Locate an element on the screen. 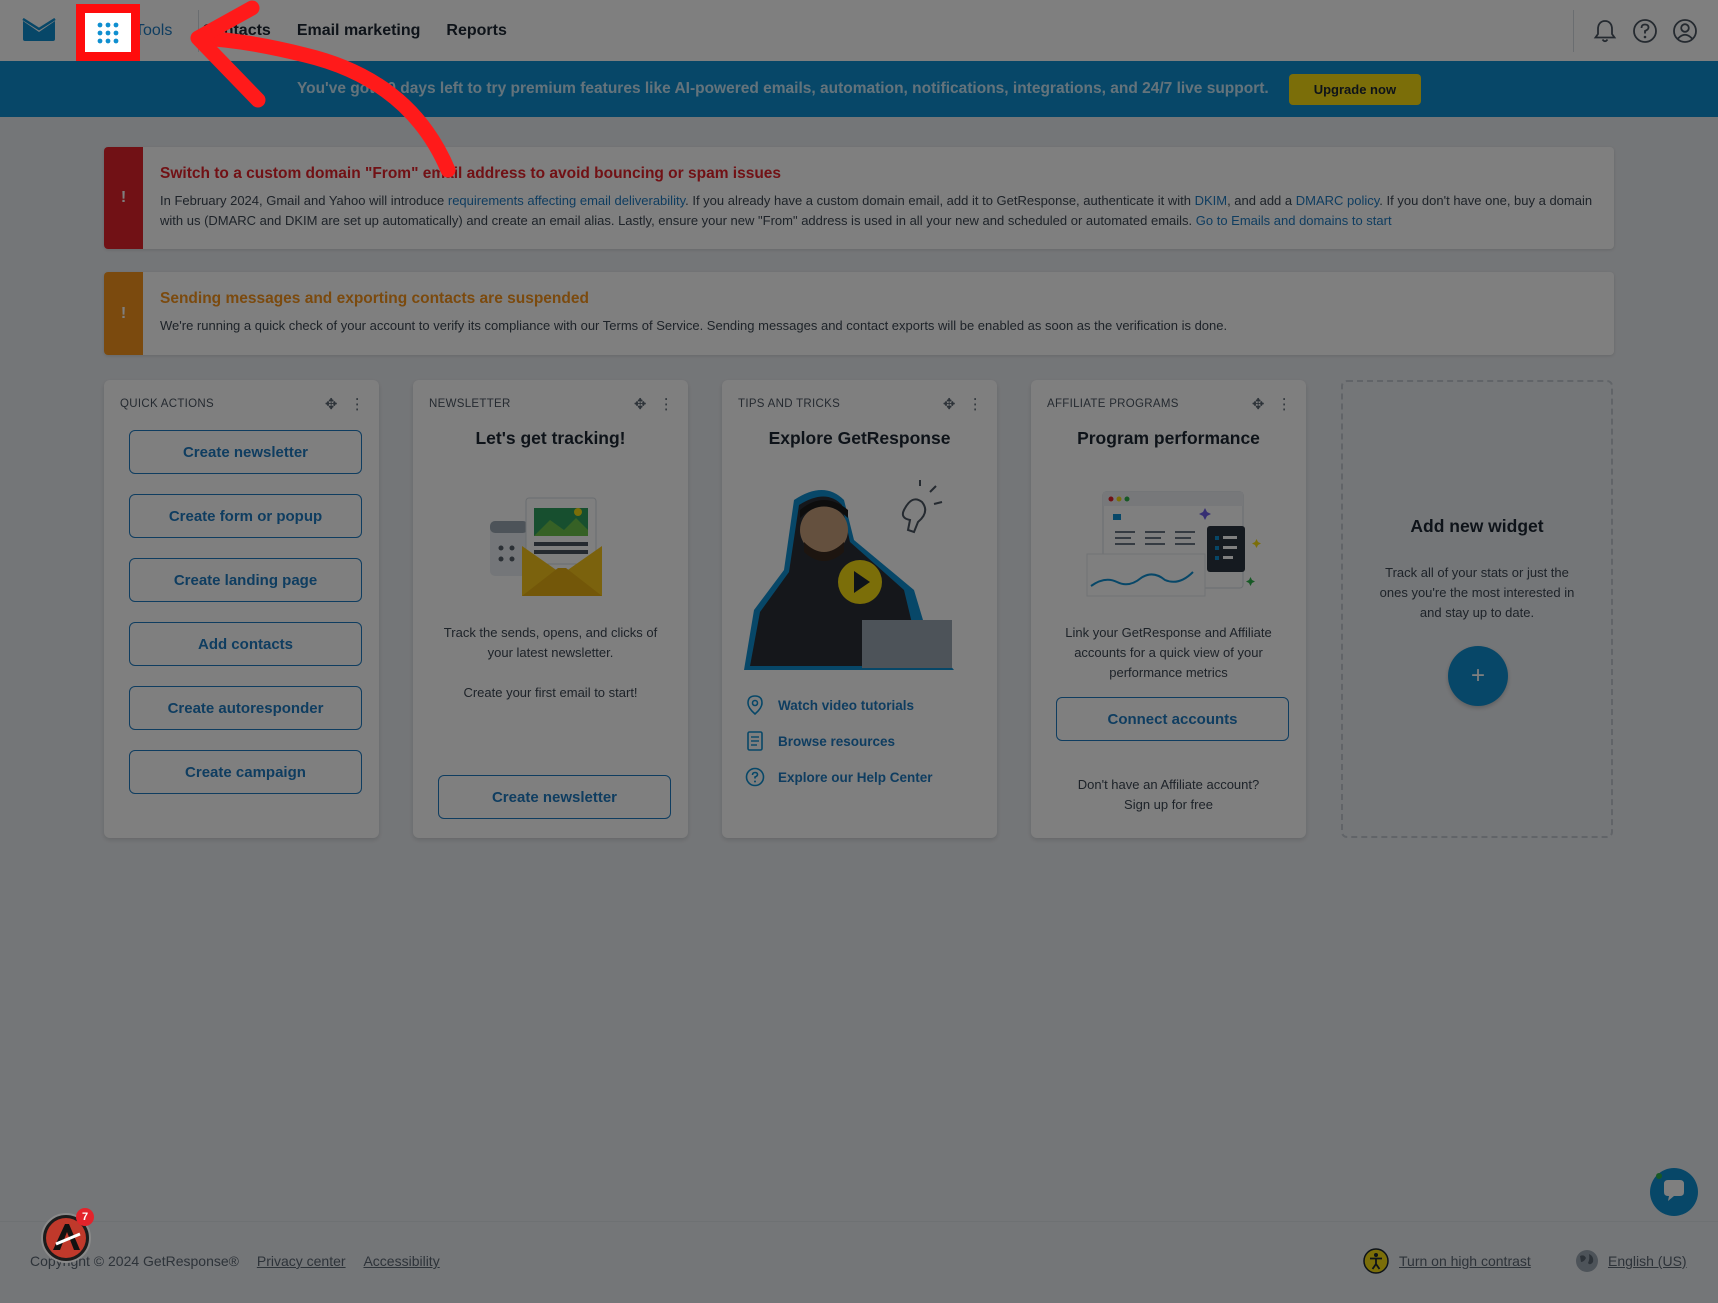 This screenshot has width=1718, height=1303. accessibility-icon is located at coordinates (1376, 1261).